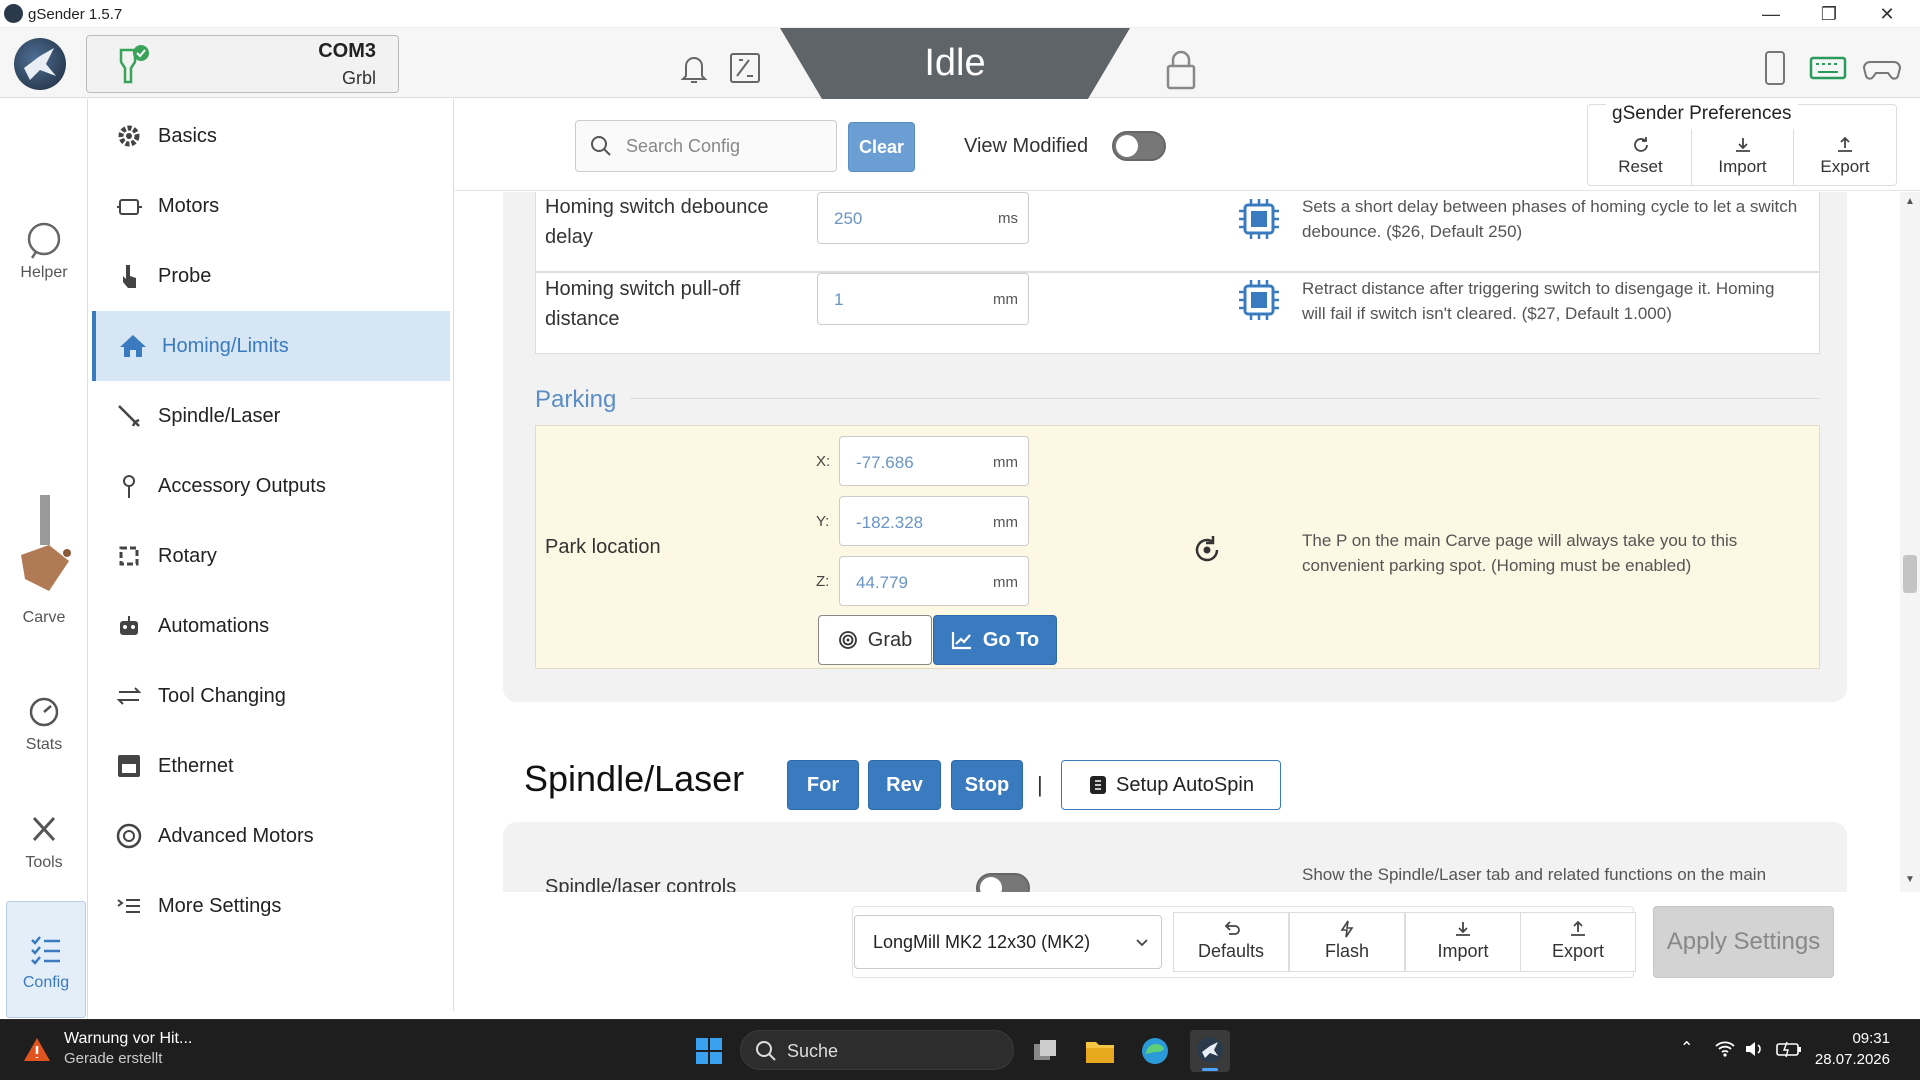  Describe the element at coordinates (1887, 14) in the screenshot. I see `close-window-button: ✕` at that location.